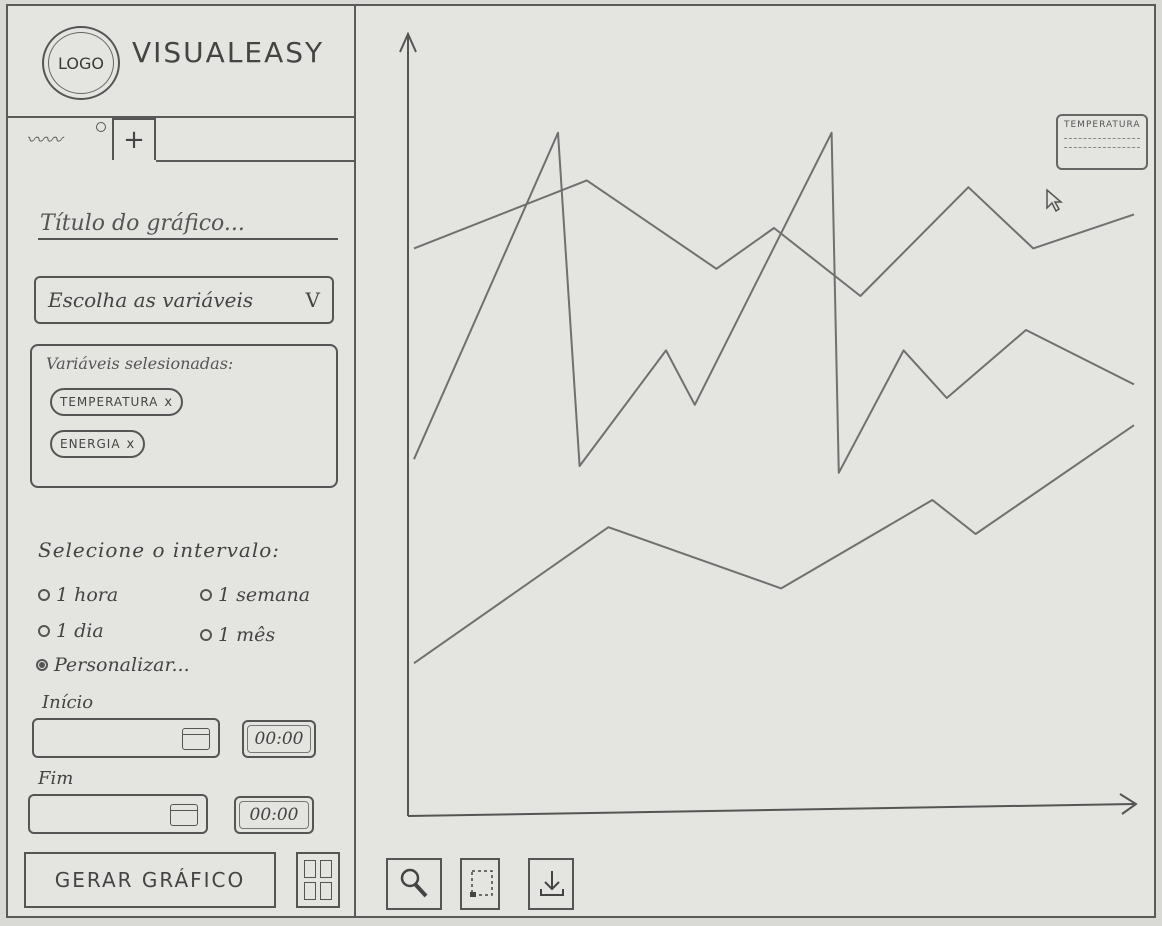 This screenshot has width=1162, height=926. Describe the element at coordinates (56, 778) in the screenshot. I see `end-label: Fim` at that location.